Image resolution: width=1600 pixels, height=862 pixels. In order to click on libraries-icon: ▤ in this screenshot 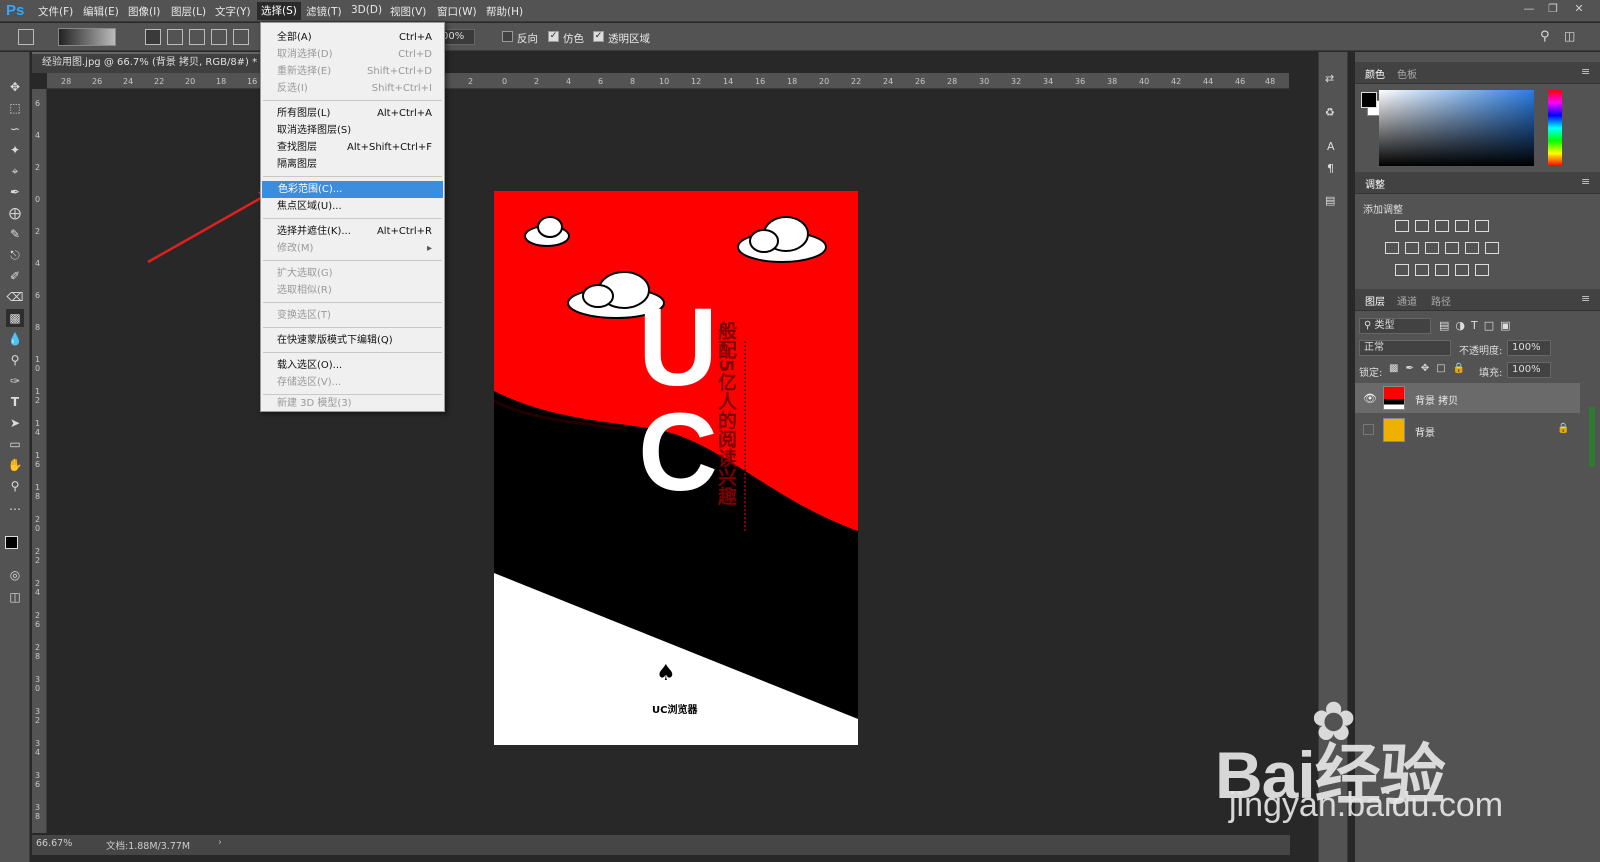, I will do `click(1330, 200)`.